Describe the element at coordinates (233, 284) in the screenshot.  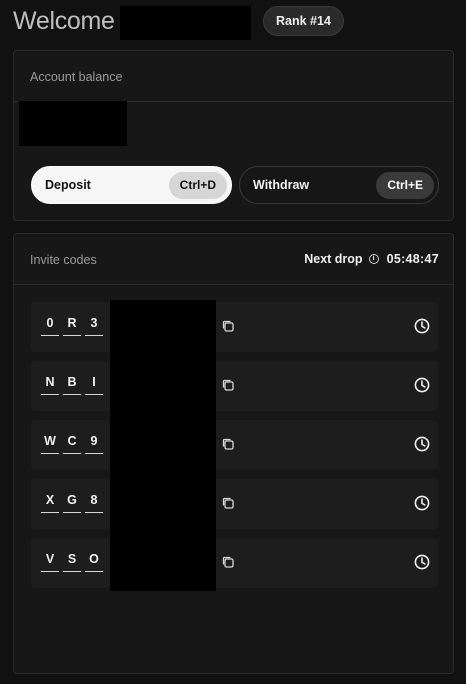
I see `divider` at that location.